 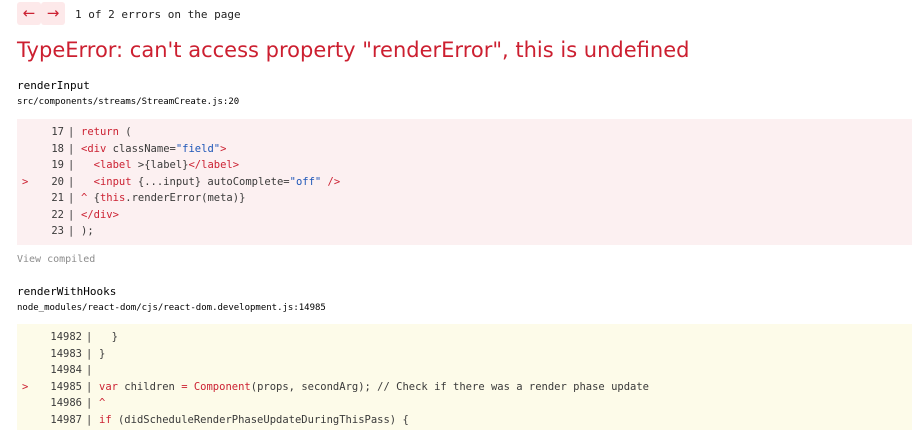 What do you see at coordinates (108, 386) in the screenshot?
I see `code-token: var` at bounding box center [108, 386].